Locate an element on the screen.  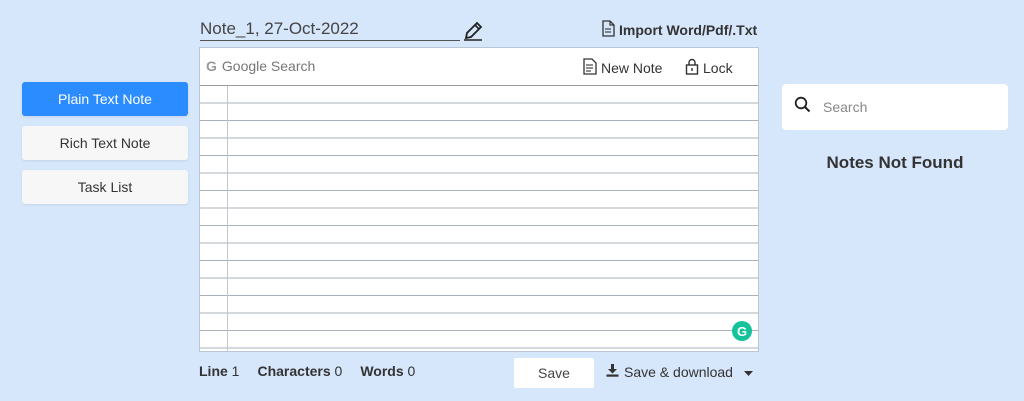
google-icon: G is located at coordinates (211, 66).